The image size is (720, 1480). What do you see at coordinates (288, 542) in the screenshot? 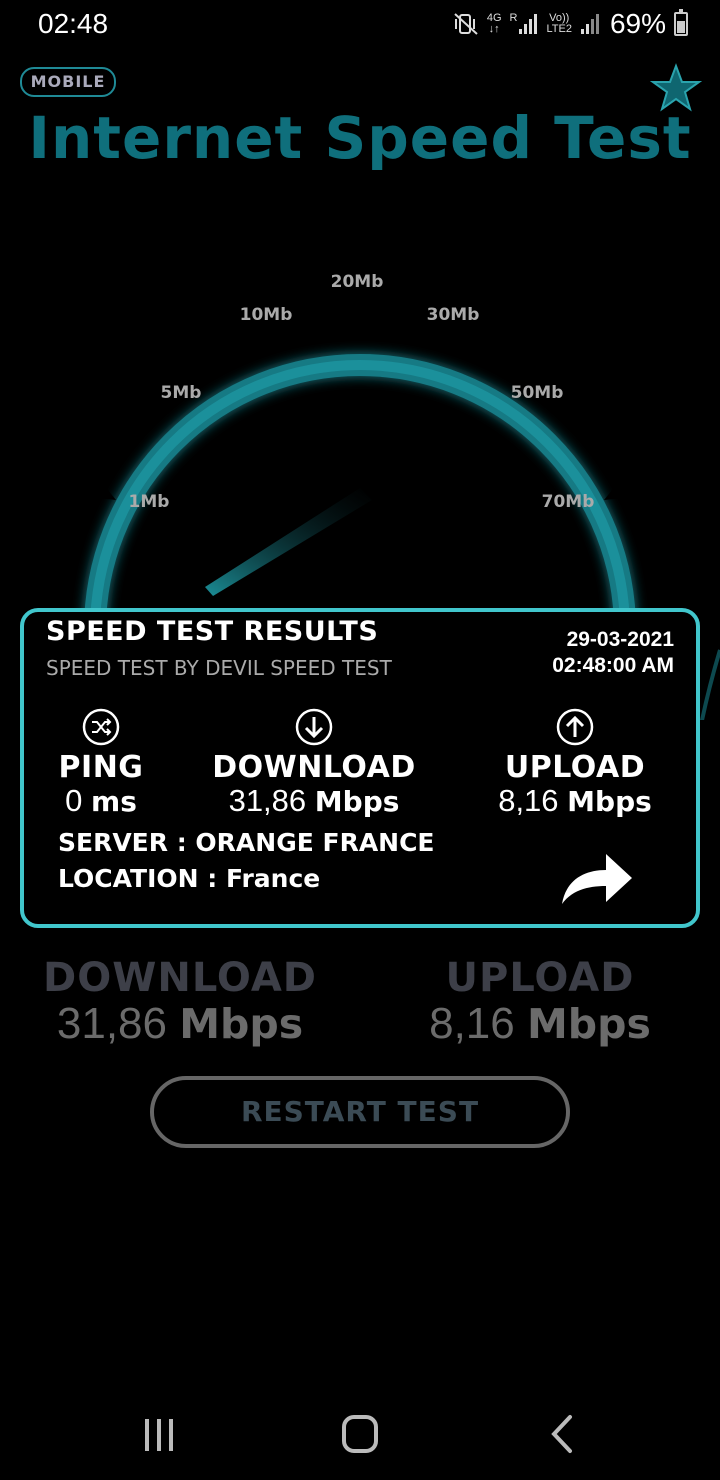
I see `gauge-needle` at bounding box center [288, 542].